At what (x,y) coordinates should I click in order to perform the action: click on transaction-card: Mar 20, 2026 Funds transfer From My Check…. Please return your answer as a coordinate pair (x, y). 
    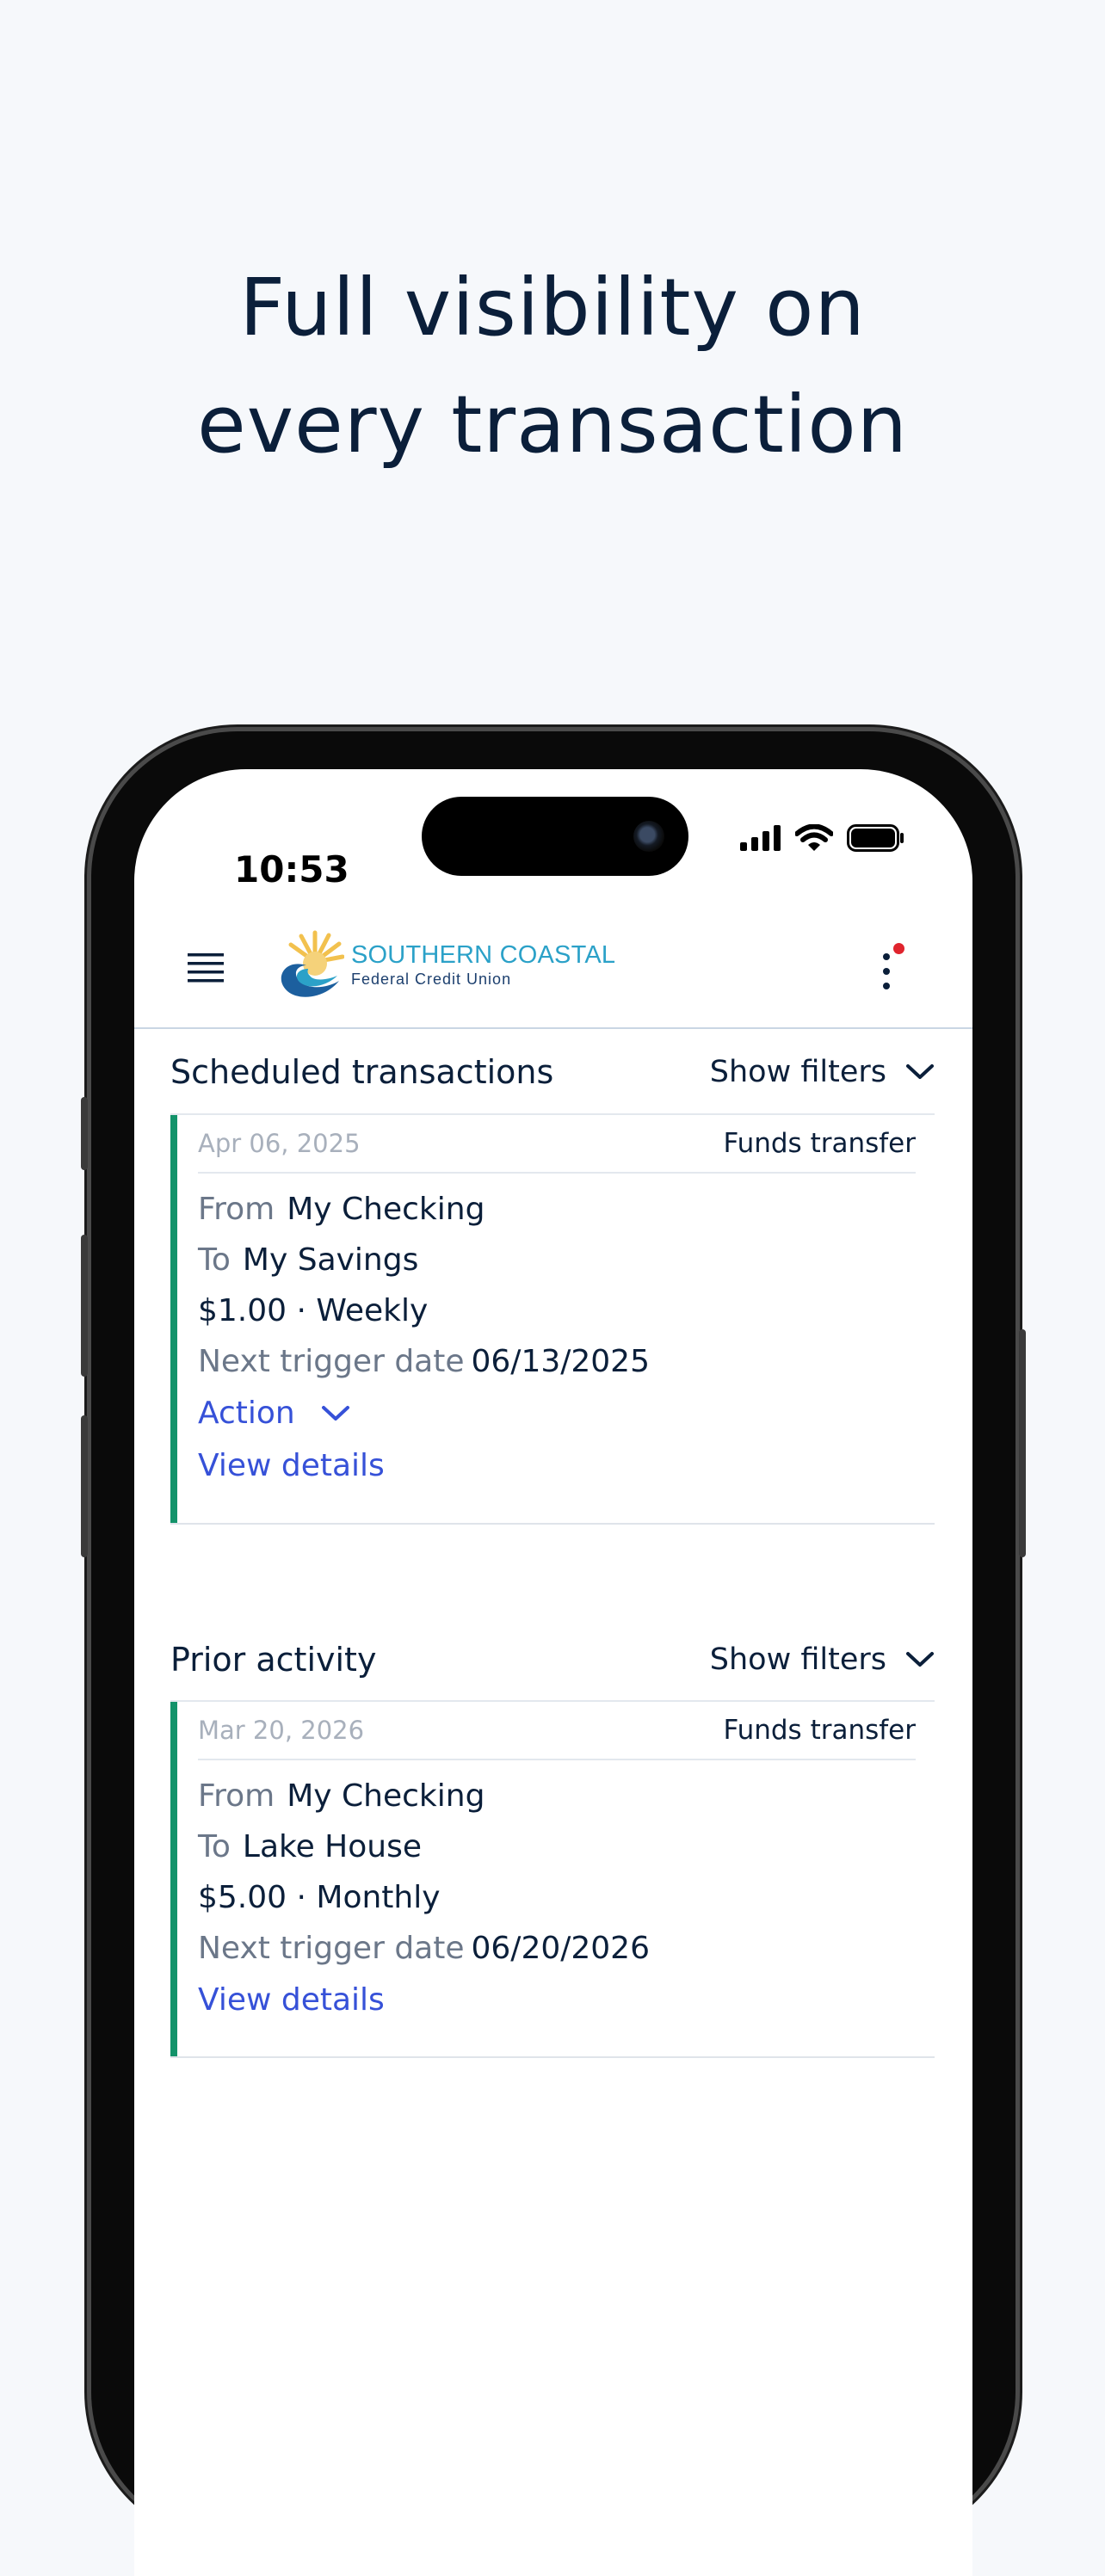
    Looking at the image, I should click on (552, 1879).